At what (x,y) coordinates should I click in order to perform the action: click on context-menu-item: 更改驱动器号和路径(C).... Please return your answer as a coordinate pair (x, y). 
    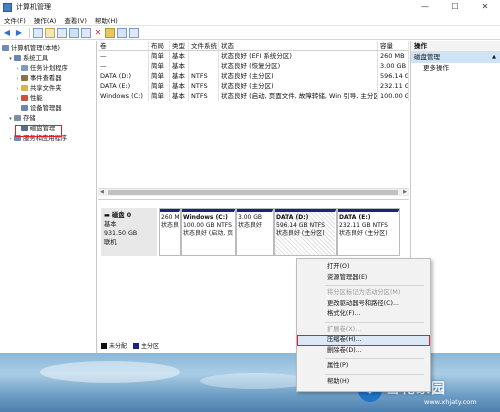
    Looking at the image, I should click on (363, 304).